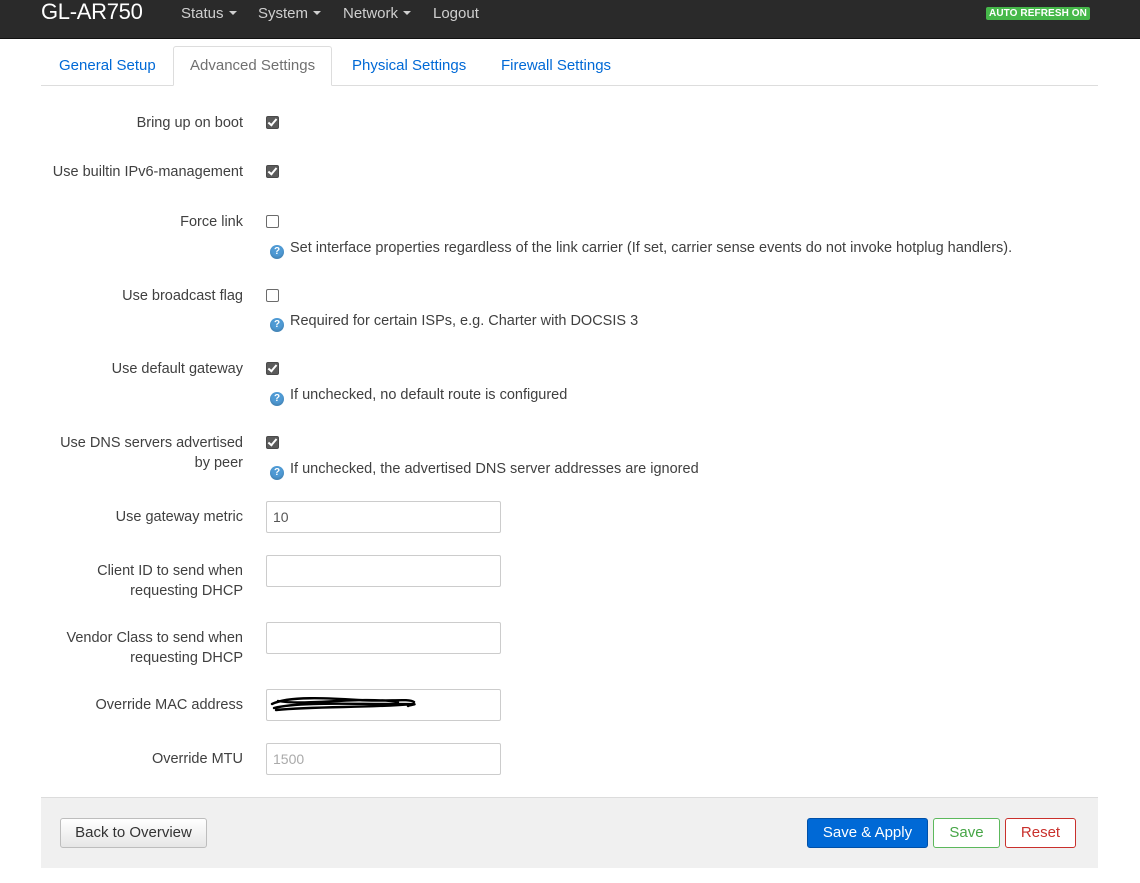  I want to click on bring-up-on-boot-checkbox, so click(272, 122).